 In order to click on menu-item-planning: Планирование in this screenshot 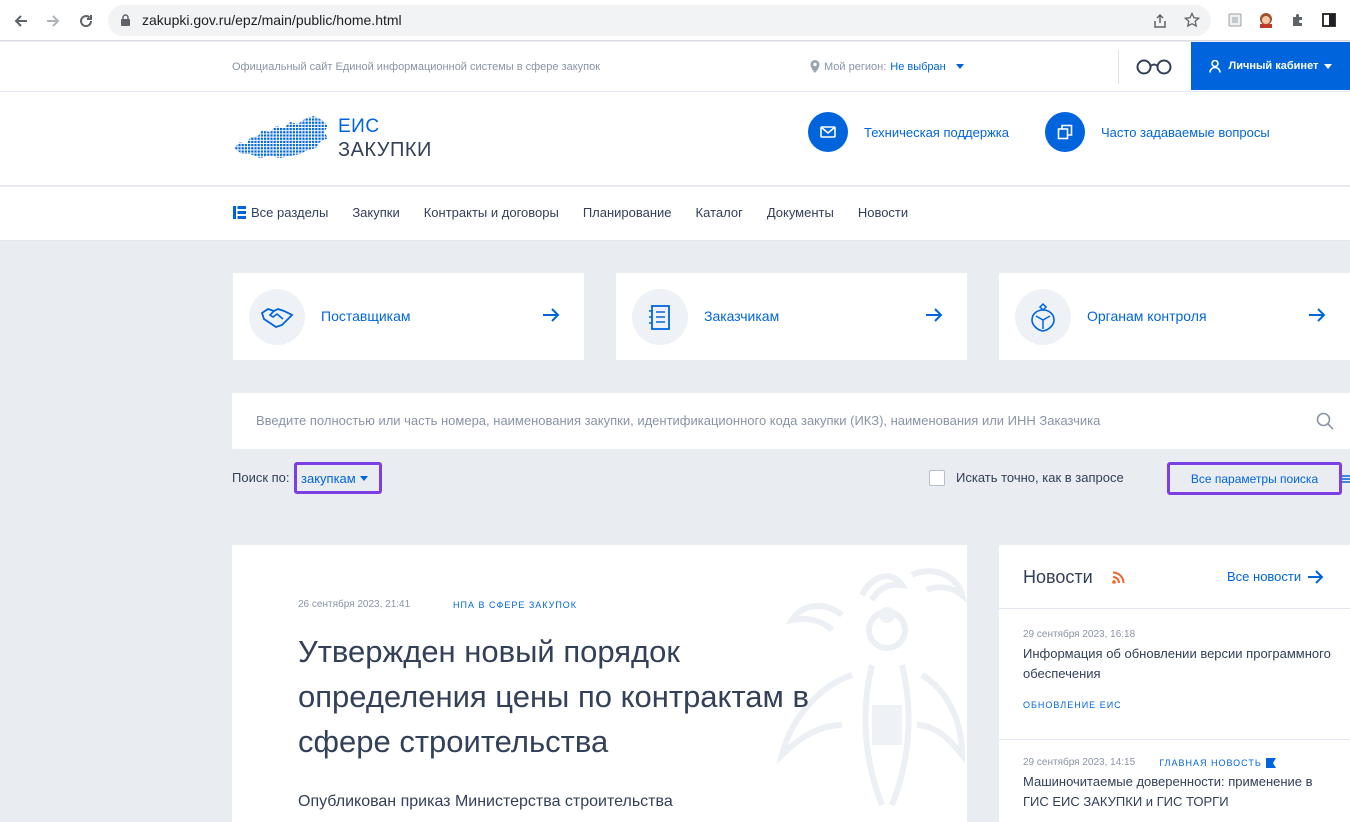, I will do `click(627, 212)`.